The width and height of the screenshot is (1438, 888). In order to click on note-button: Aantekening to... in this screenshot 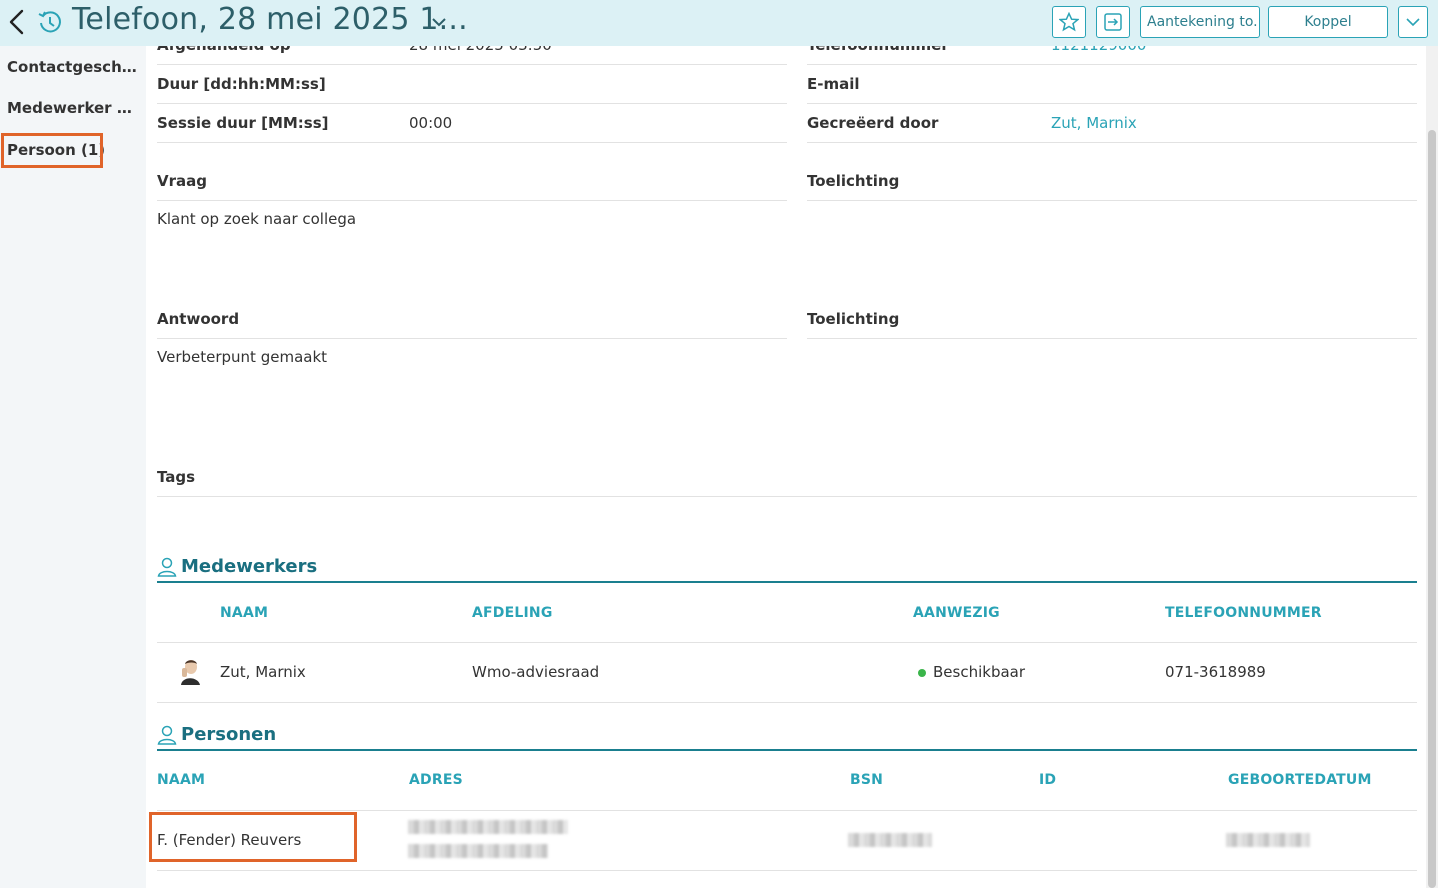, I will do `click(1200, 22)`.